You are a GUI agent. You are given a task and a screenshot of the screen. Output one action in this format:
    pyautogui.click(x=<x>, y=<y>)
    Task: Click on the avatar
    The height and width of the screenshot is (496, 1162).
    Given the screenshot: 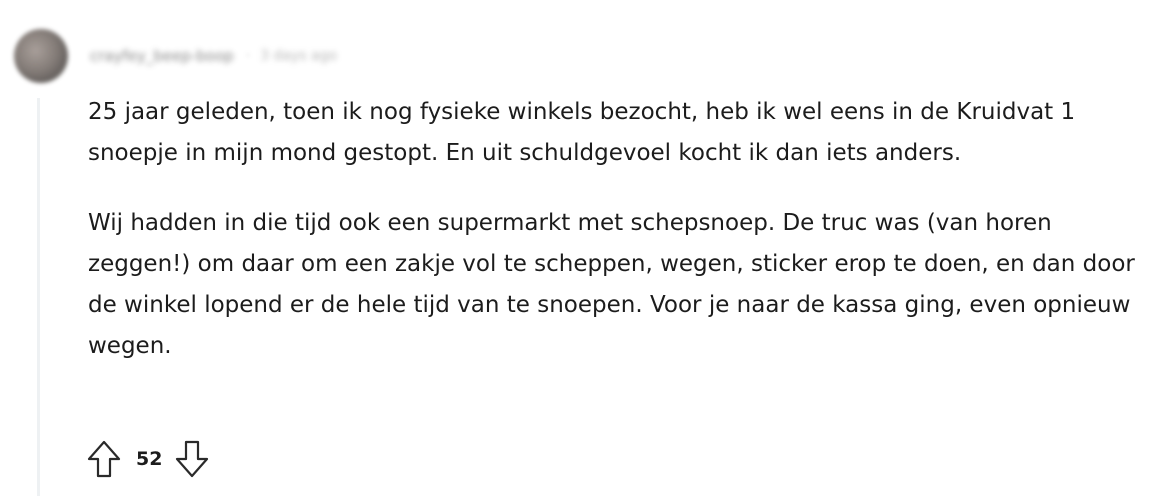 What is the action you would take?
    pyautogui.click(x=41, y=56)
    